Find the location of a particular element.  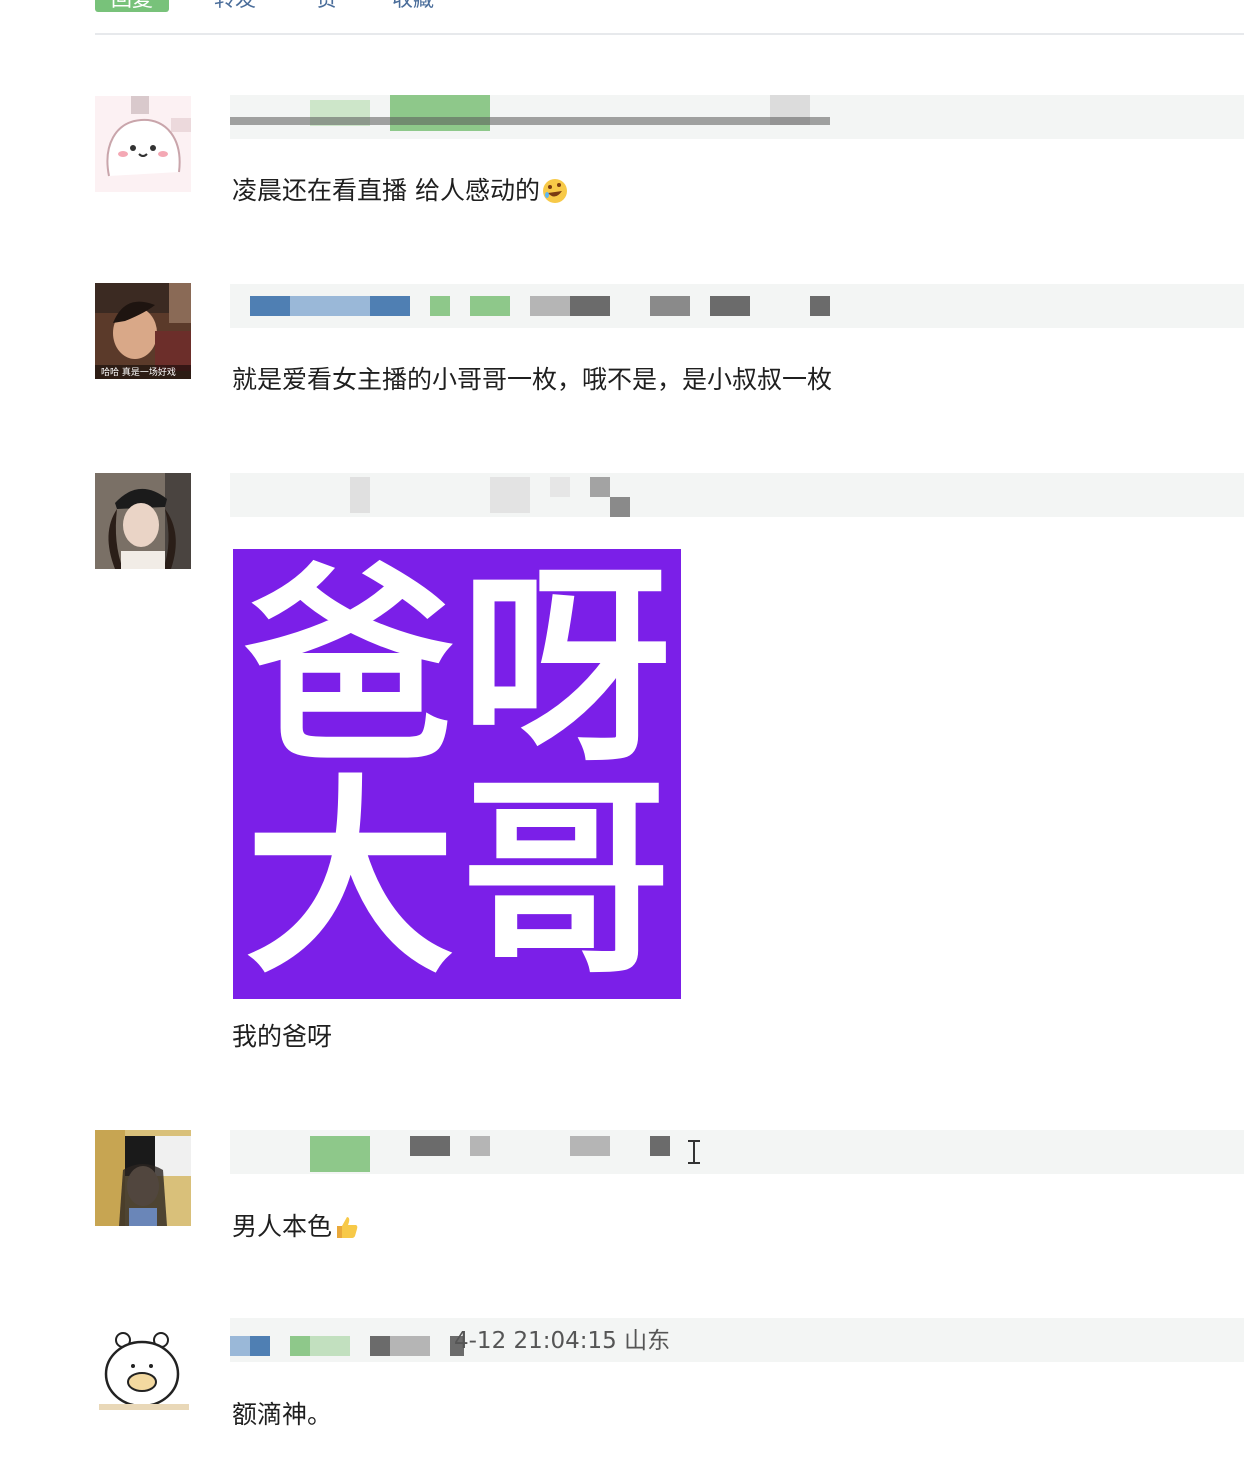

comment-text: 就是爱看女主播的小哥哥一枚，哦不是，是小叔叔一枚 is located at coordinates (532, 379).